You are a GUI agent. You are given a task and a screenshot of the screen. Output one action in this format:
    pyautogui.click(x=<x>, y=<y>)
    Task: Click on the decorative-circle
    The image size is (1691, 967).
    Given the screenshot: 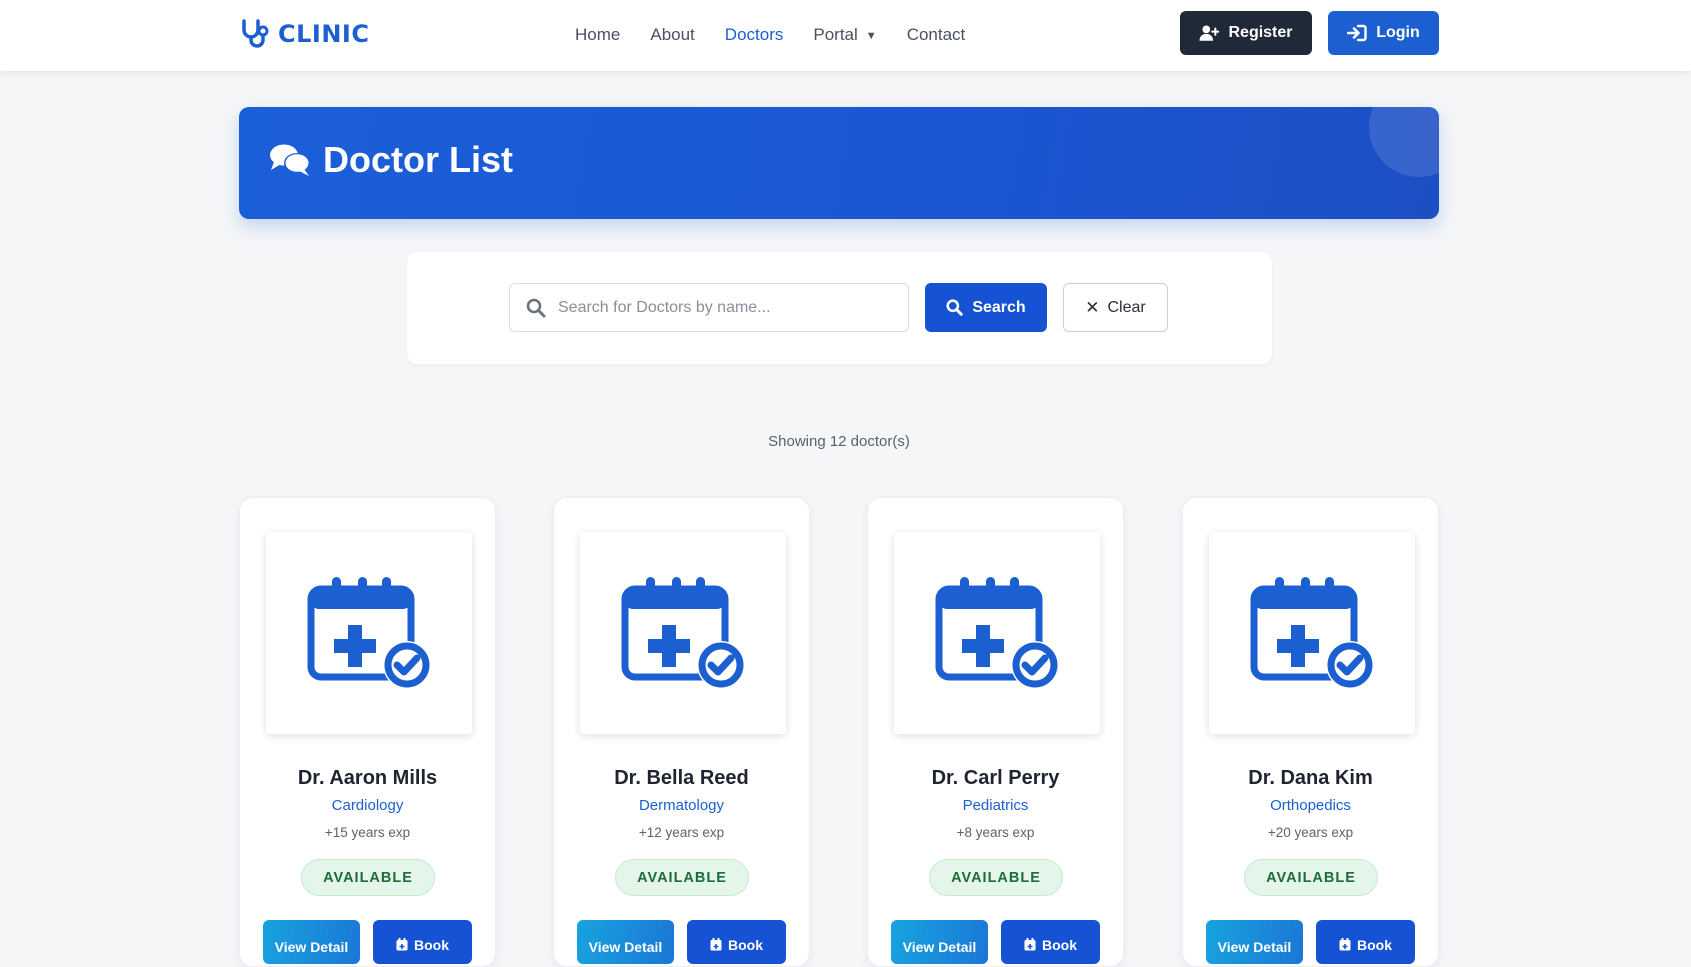 What is the action you would take?
    pyautogui.click(x=1404, y=142)
    